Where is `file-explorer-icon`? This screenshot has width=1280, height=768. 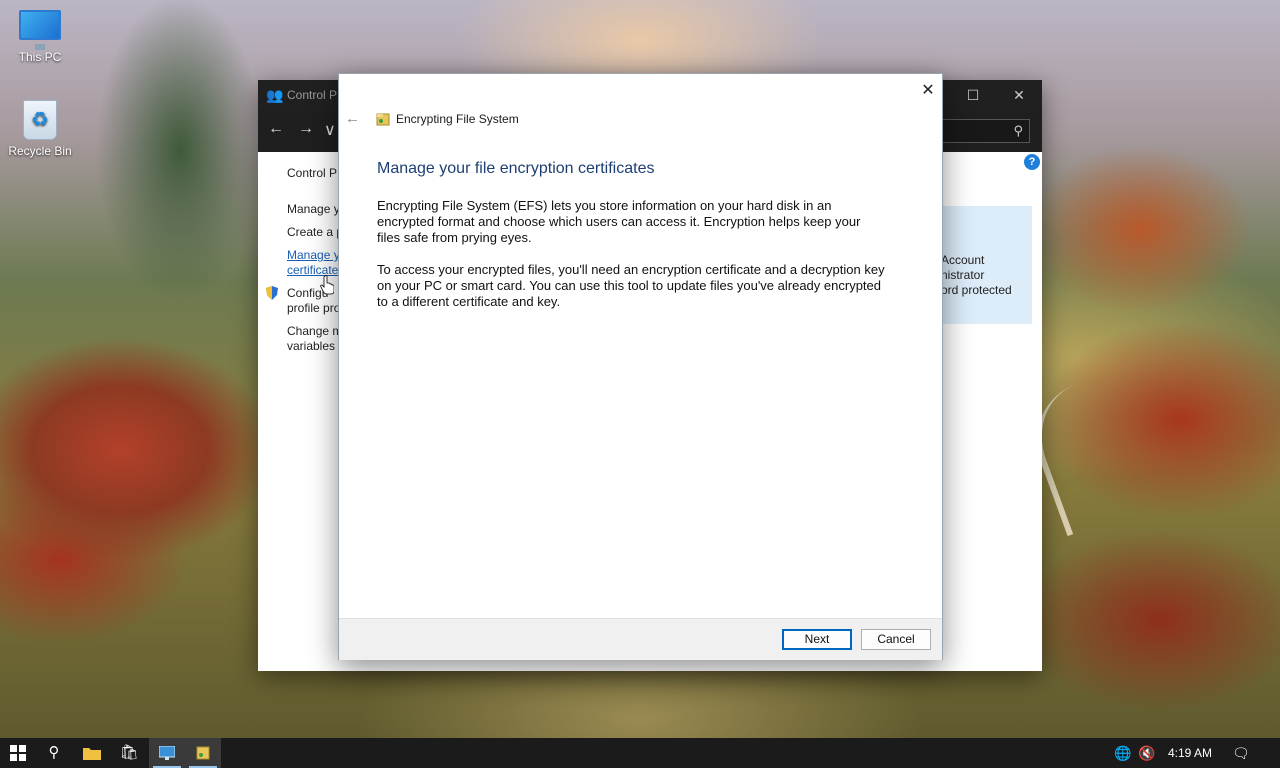 file-explorer-icon is located at coordinates (92, 753).